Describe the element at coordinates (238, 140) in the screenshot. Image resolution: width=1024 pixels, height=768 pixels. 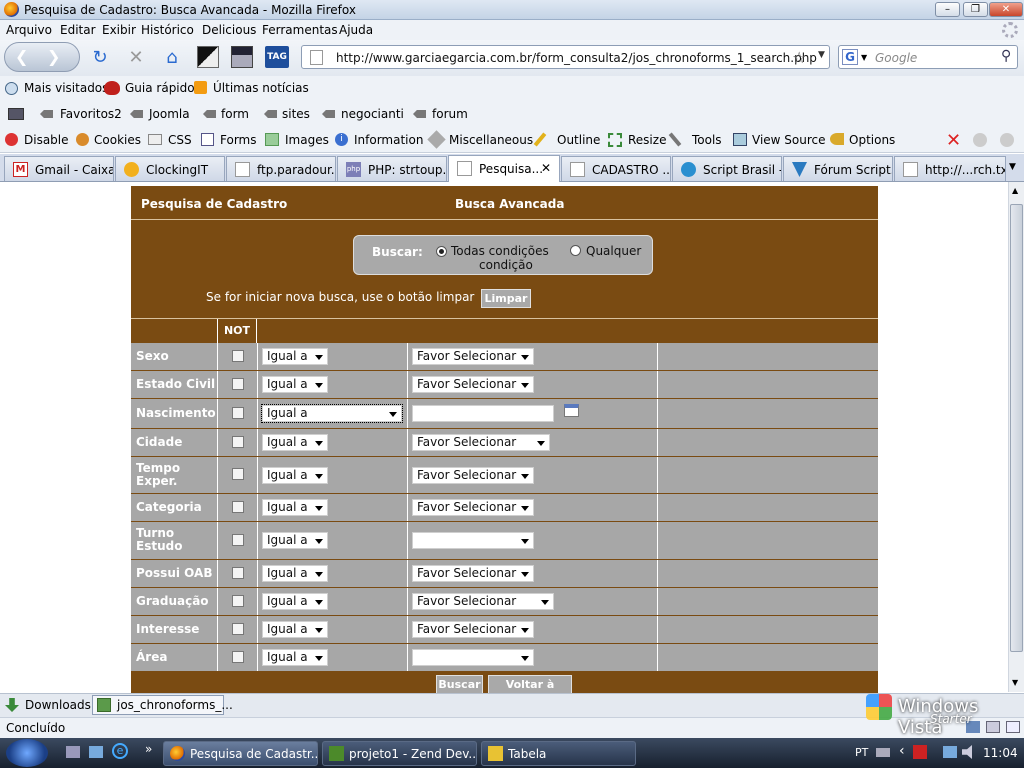
I see `dev-forms: Forms` at that location.